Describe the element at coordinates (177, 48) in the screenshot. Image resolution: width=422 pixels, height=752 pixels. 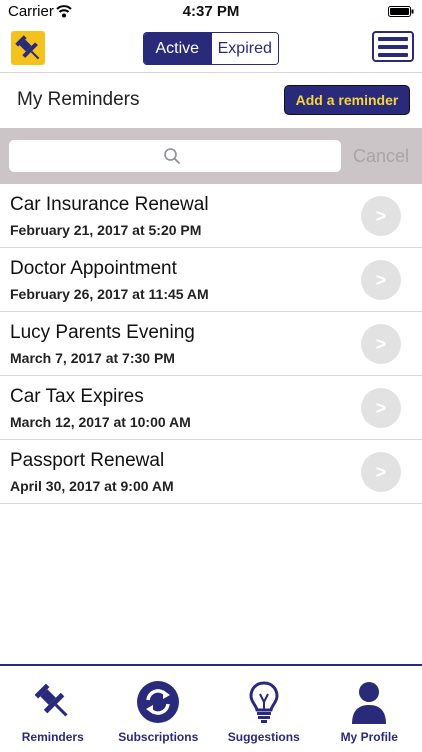
I see `segment-active: Active` at that location.